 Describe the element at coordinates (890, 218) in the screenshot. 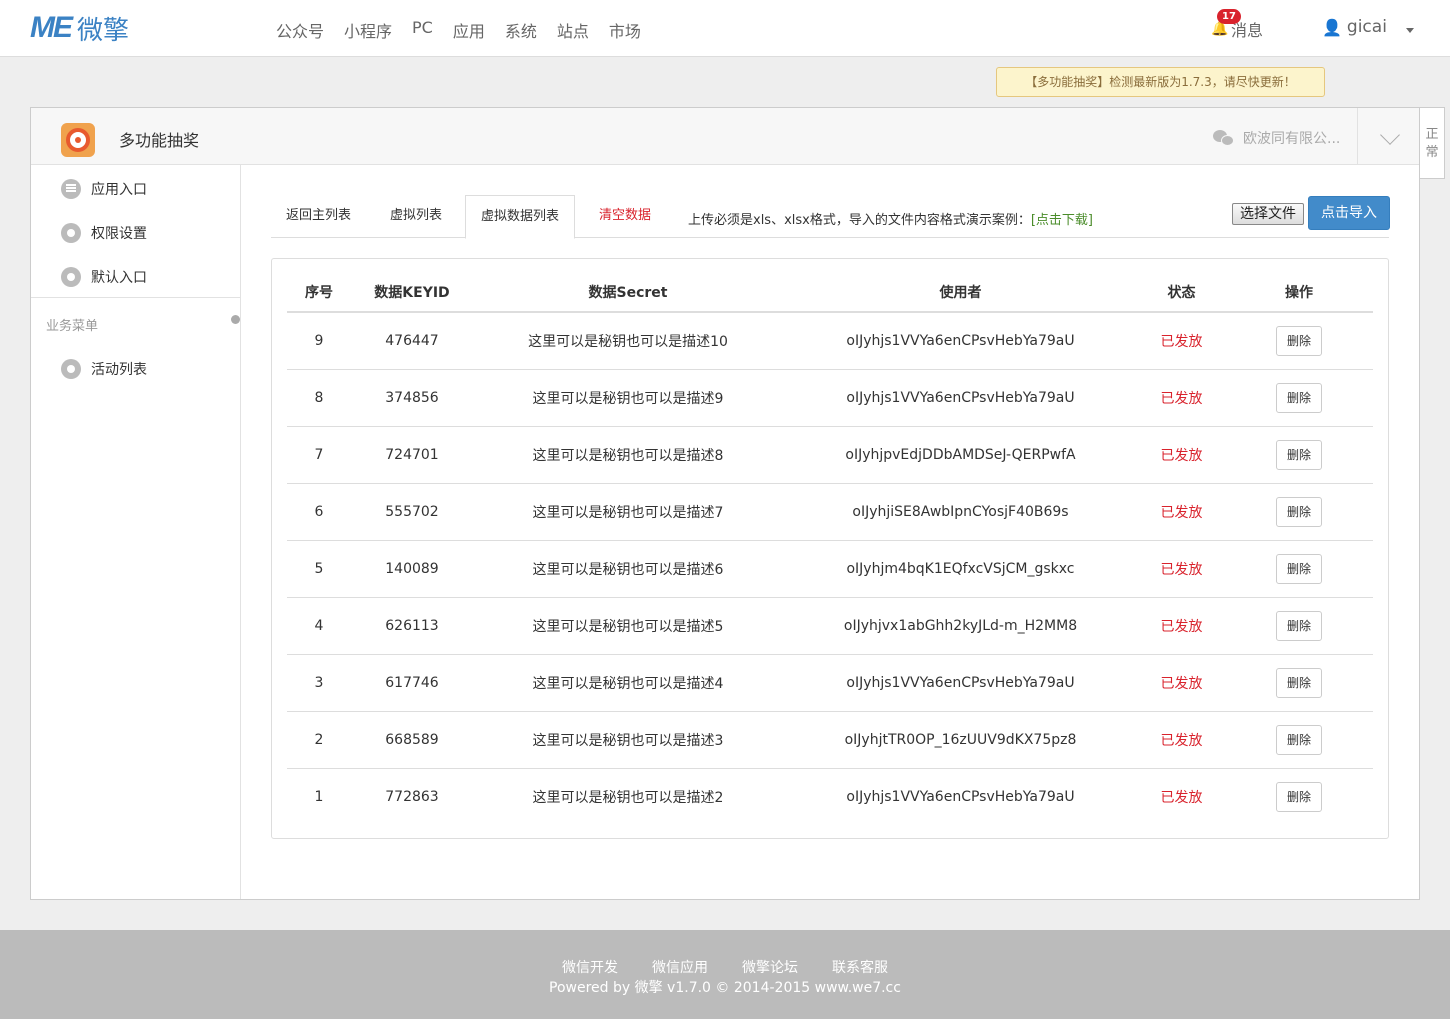

I see `upload-note: 上传必须是xls、xlsx格式，导入的文件内容格式演示案例：[点击下载]` at that location.